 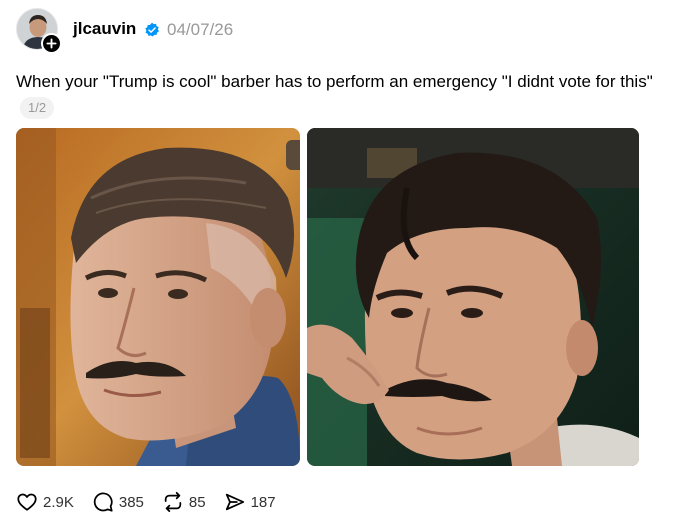 I want to click on reply-button: 385, so click(x=118, y=502).